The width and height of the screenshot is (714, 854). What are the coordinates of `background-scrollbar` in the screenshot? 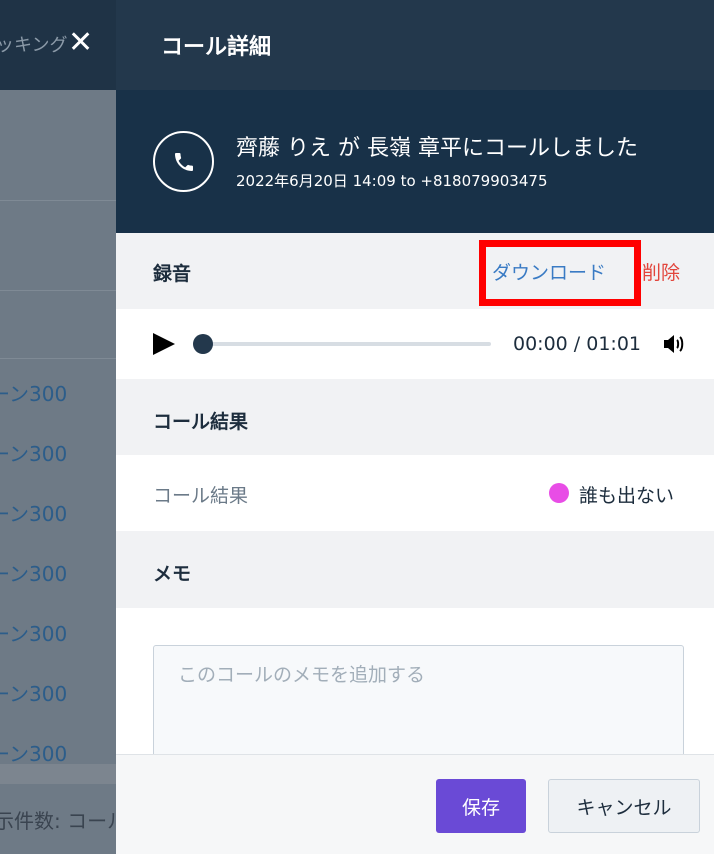 It's located at (58, 774).